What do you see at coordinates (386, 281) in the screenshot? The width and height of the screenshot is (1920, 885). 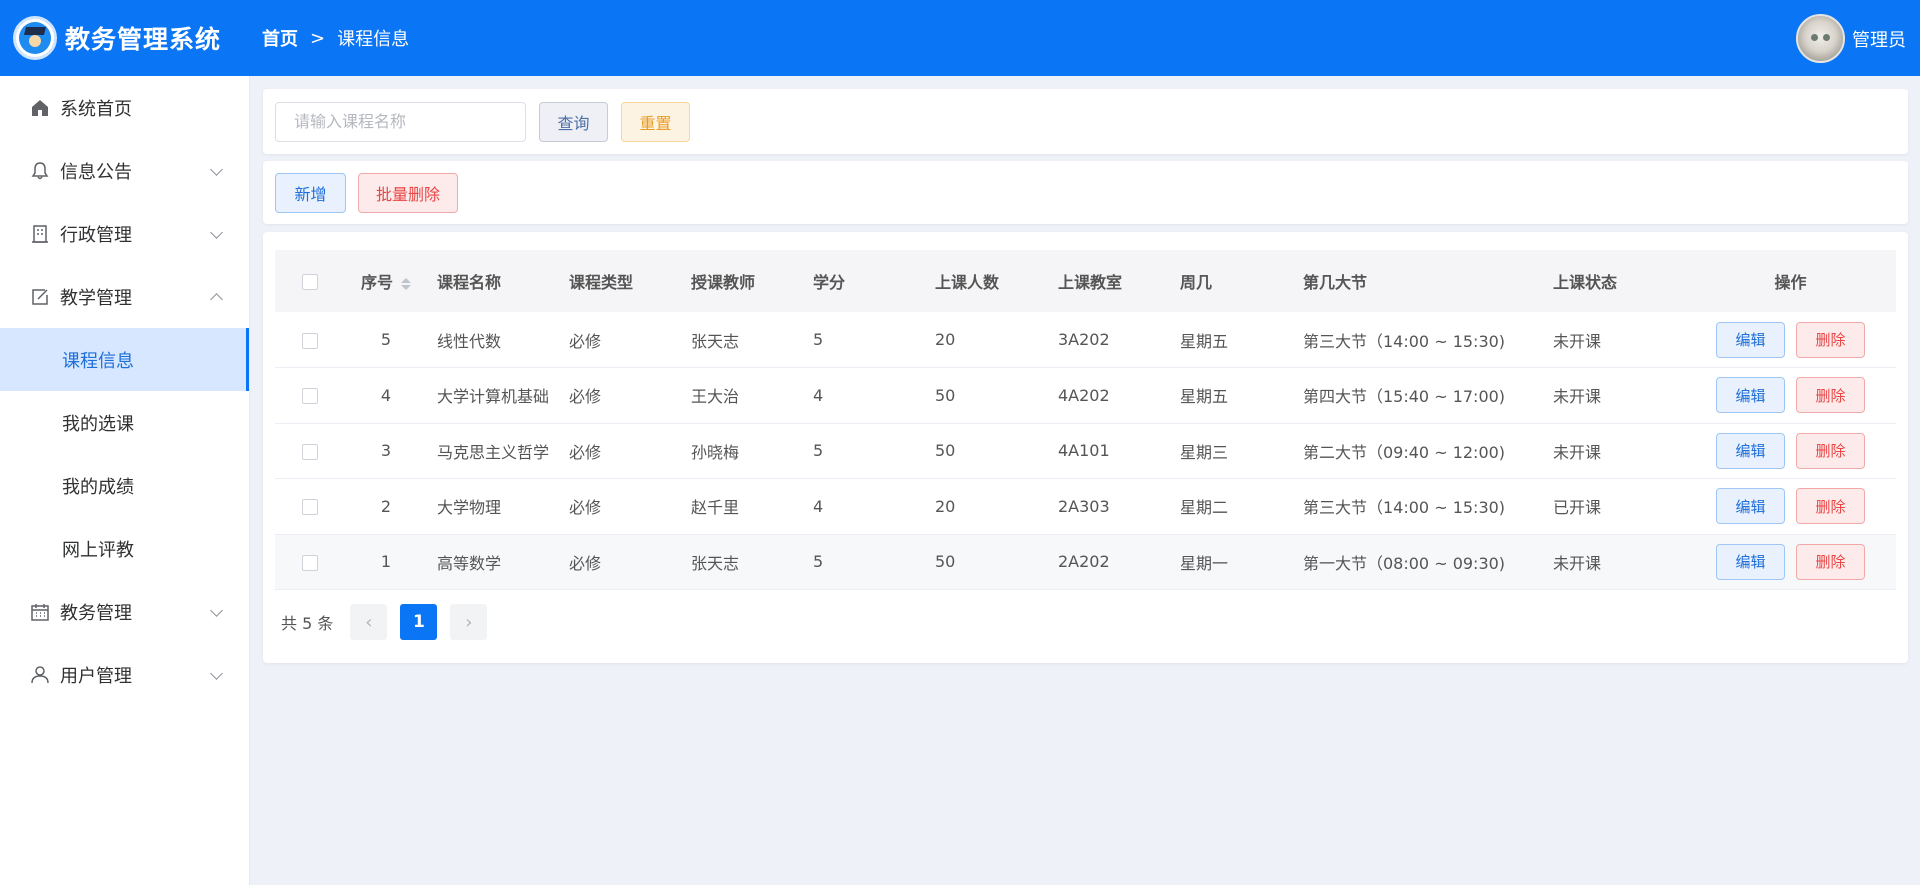 I see `column-header-index: 序号` at bounding box center [386, 281].